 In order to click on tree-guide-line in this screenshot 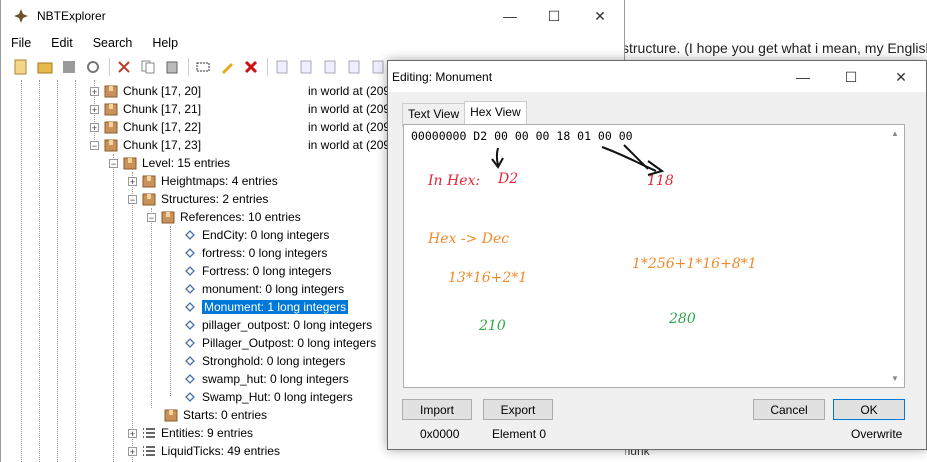, I will do `click(132, 317)`.